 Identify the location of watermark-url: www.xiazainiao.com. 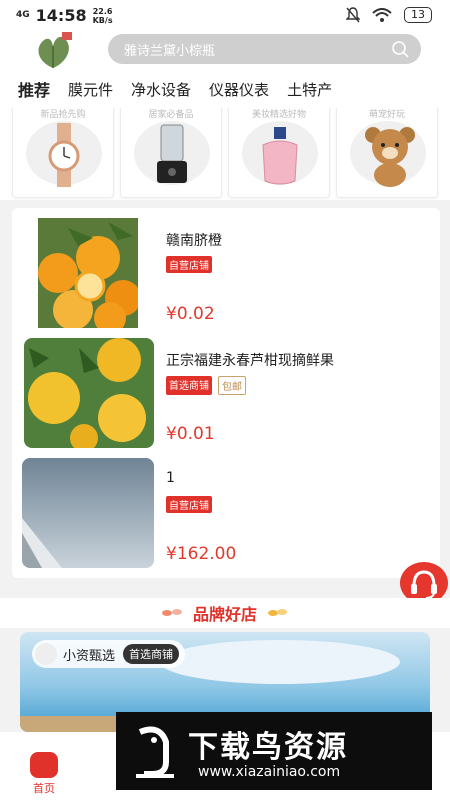
(269, 772).